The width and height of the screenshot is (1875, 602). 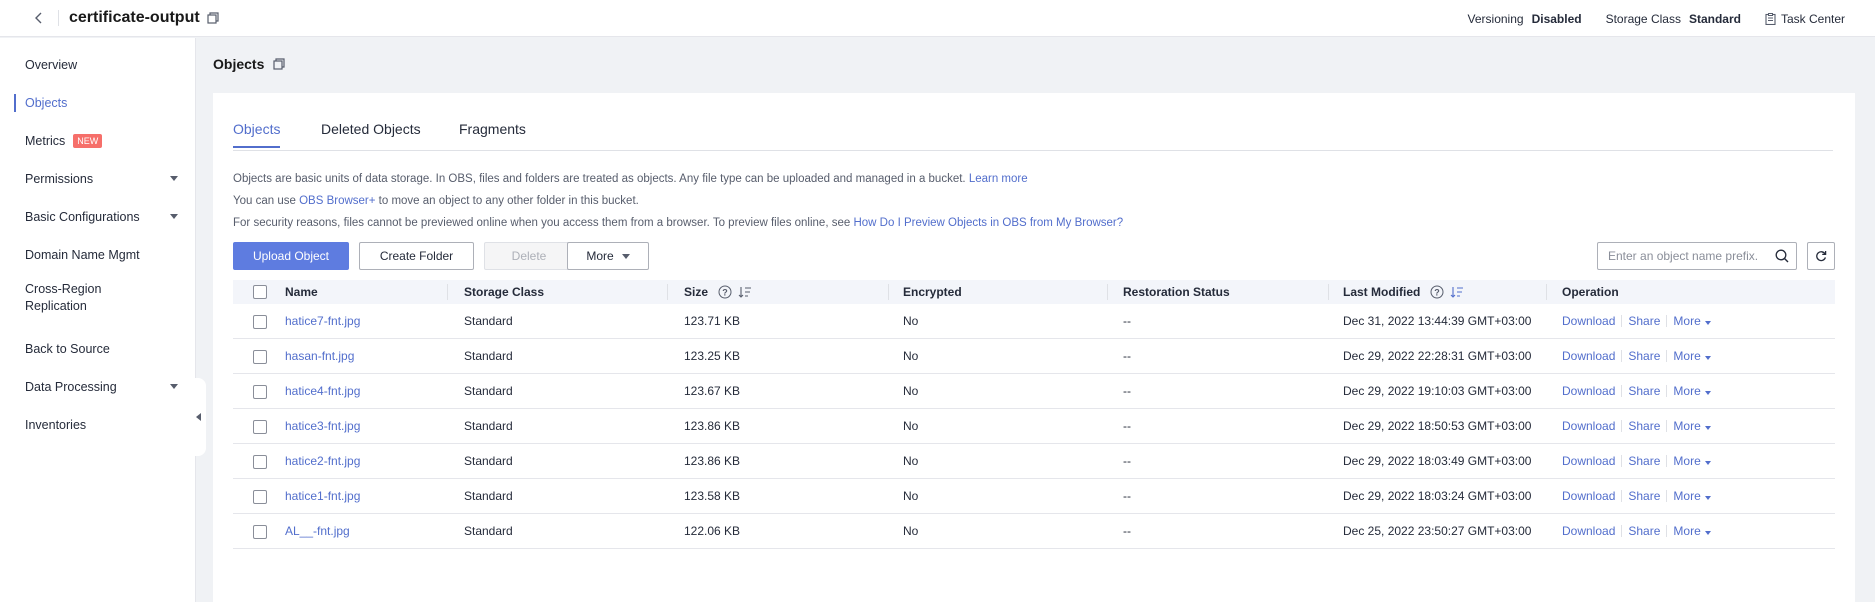 What do you see at coordinates (1457, 292) in the screenshot?
I see `sort-desc-icon` at bounding box center [1457, 292].